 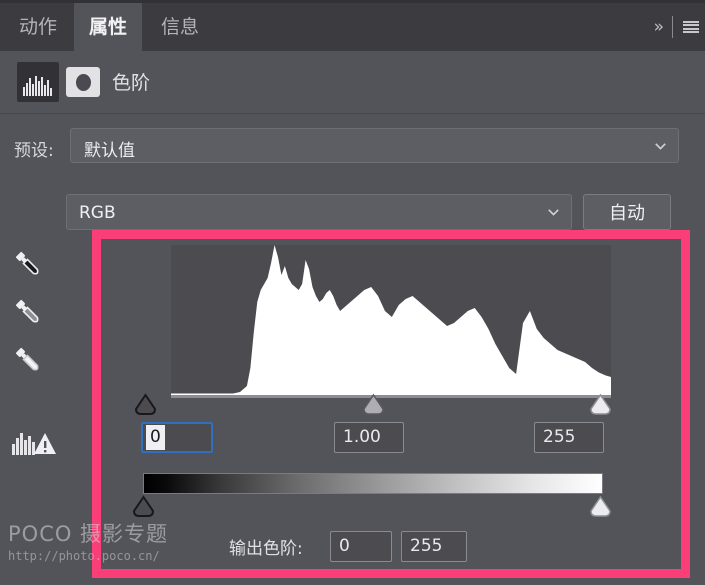 I want to click on tab-info: 信息, so click(x=180, y=27).